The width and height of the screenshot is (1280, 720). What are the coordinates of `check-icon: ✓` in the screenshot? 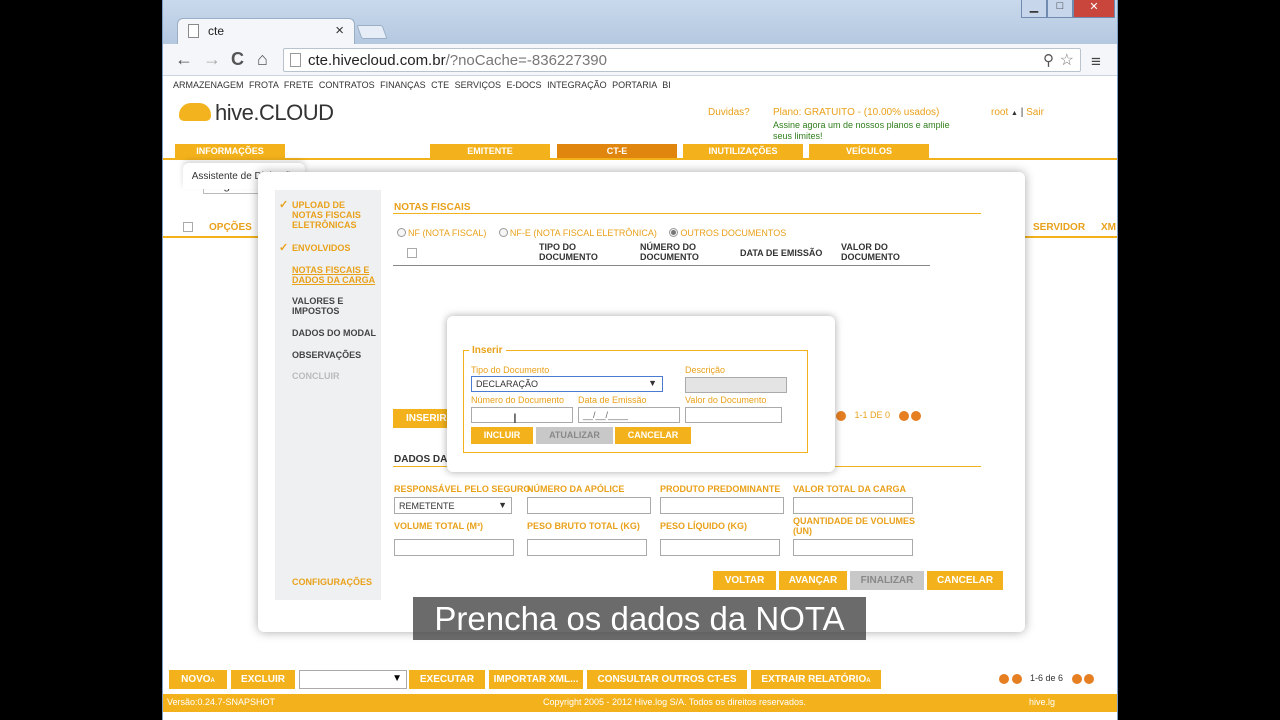 It's located at (284, 248).